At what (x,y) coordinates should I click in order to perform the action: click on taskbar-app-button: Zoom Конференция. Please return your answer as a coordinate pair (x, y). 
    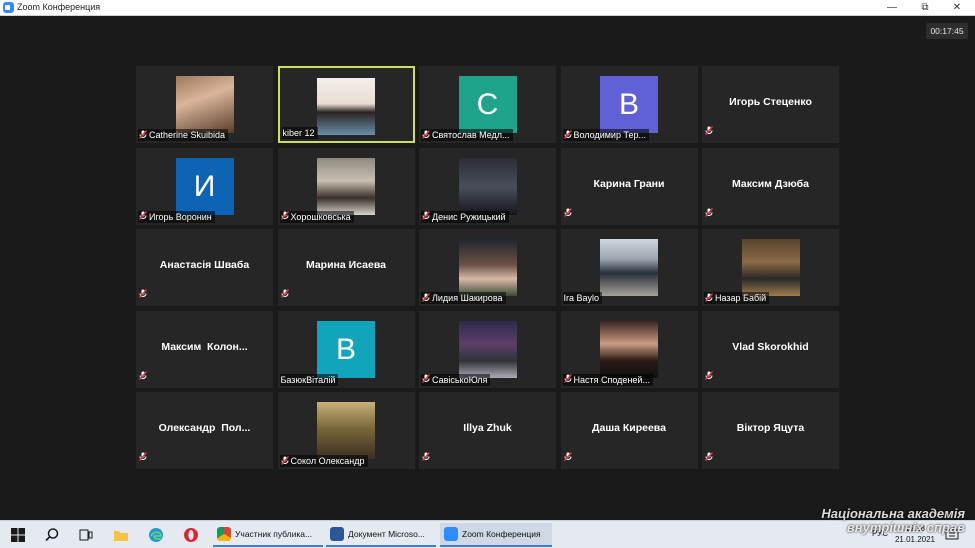
    Looking at the image, I should click on (496, 535).